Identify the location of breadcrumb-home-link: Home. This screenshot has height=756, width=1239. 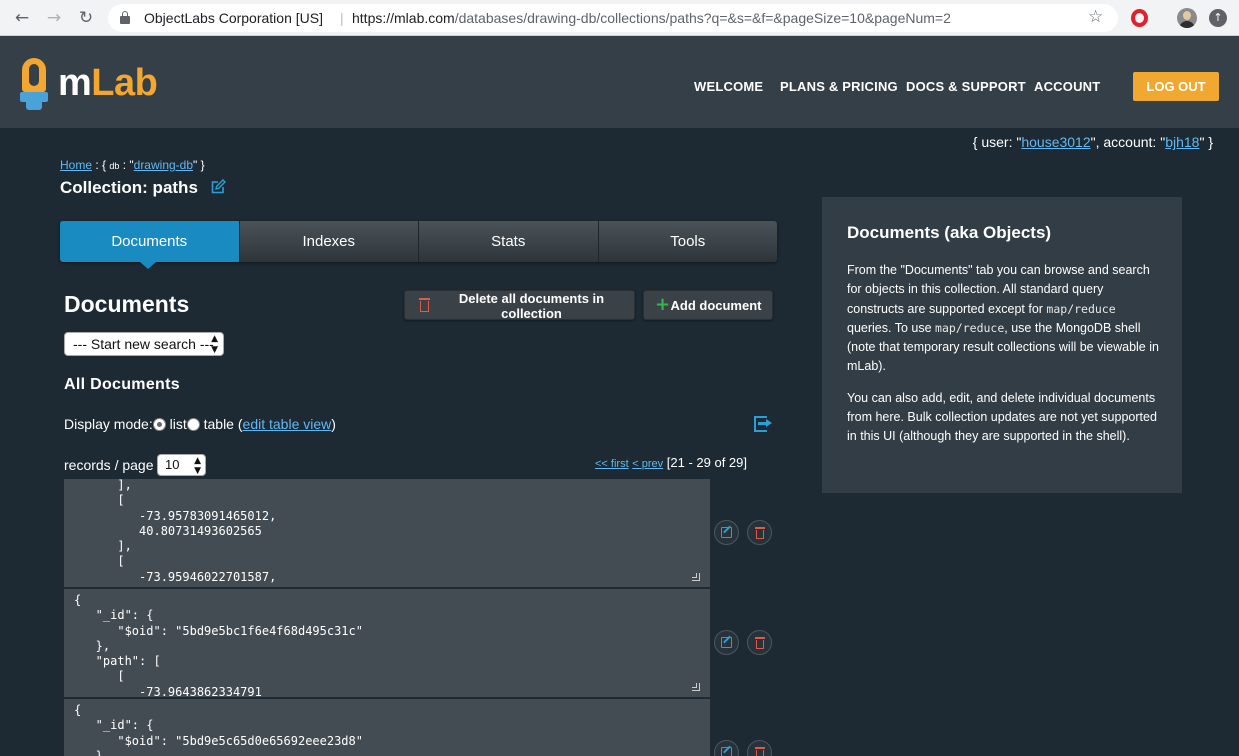
(76, 165).